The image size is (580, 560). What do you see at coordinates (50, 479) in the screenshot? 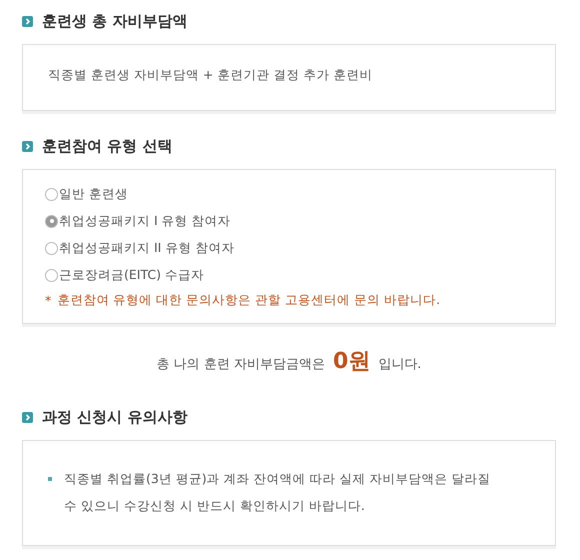
I see `bullet-icon` at bounding box center [50, 479].